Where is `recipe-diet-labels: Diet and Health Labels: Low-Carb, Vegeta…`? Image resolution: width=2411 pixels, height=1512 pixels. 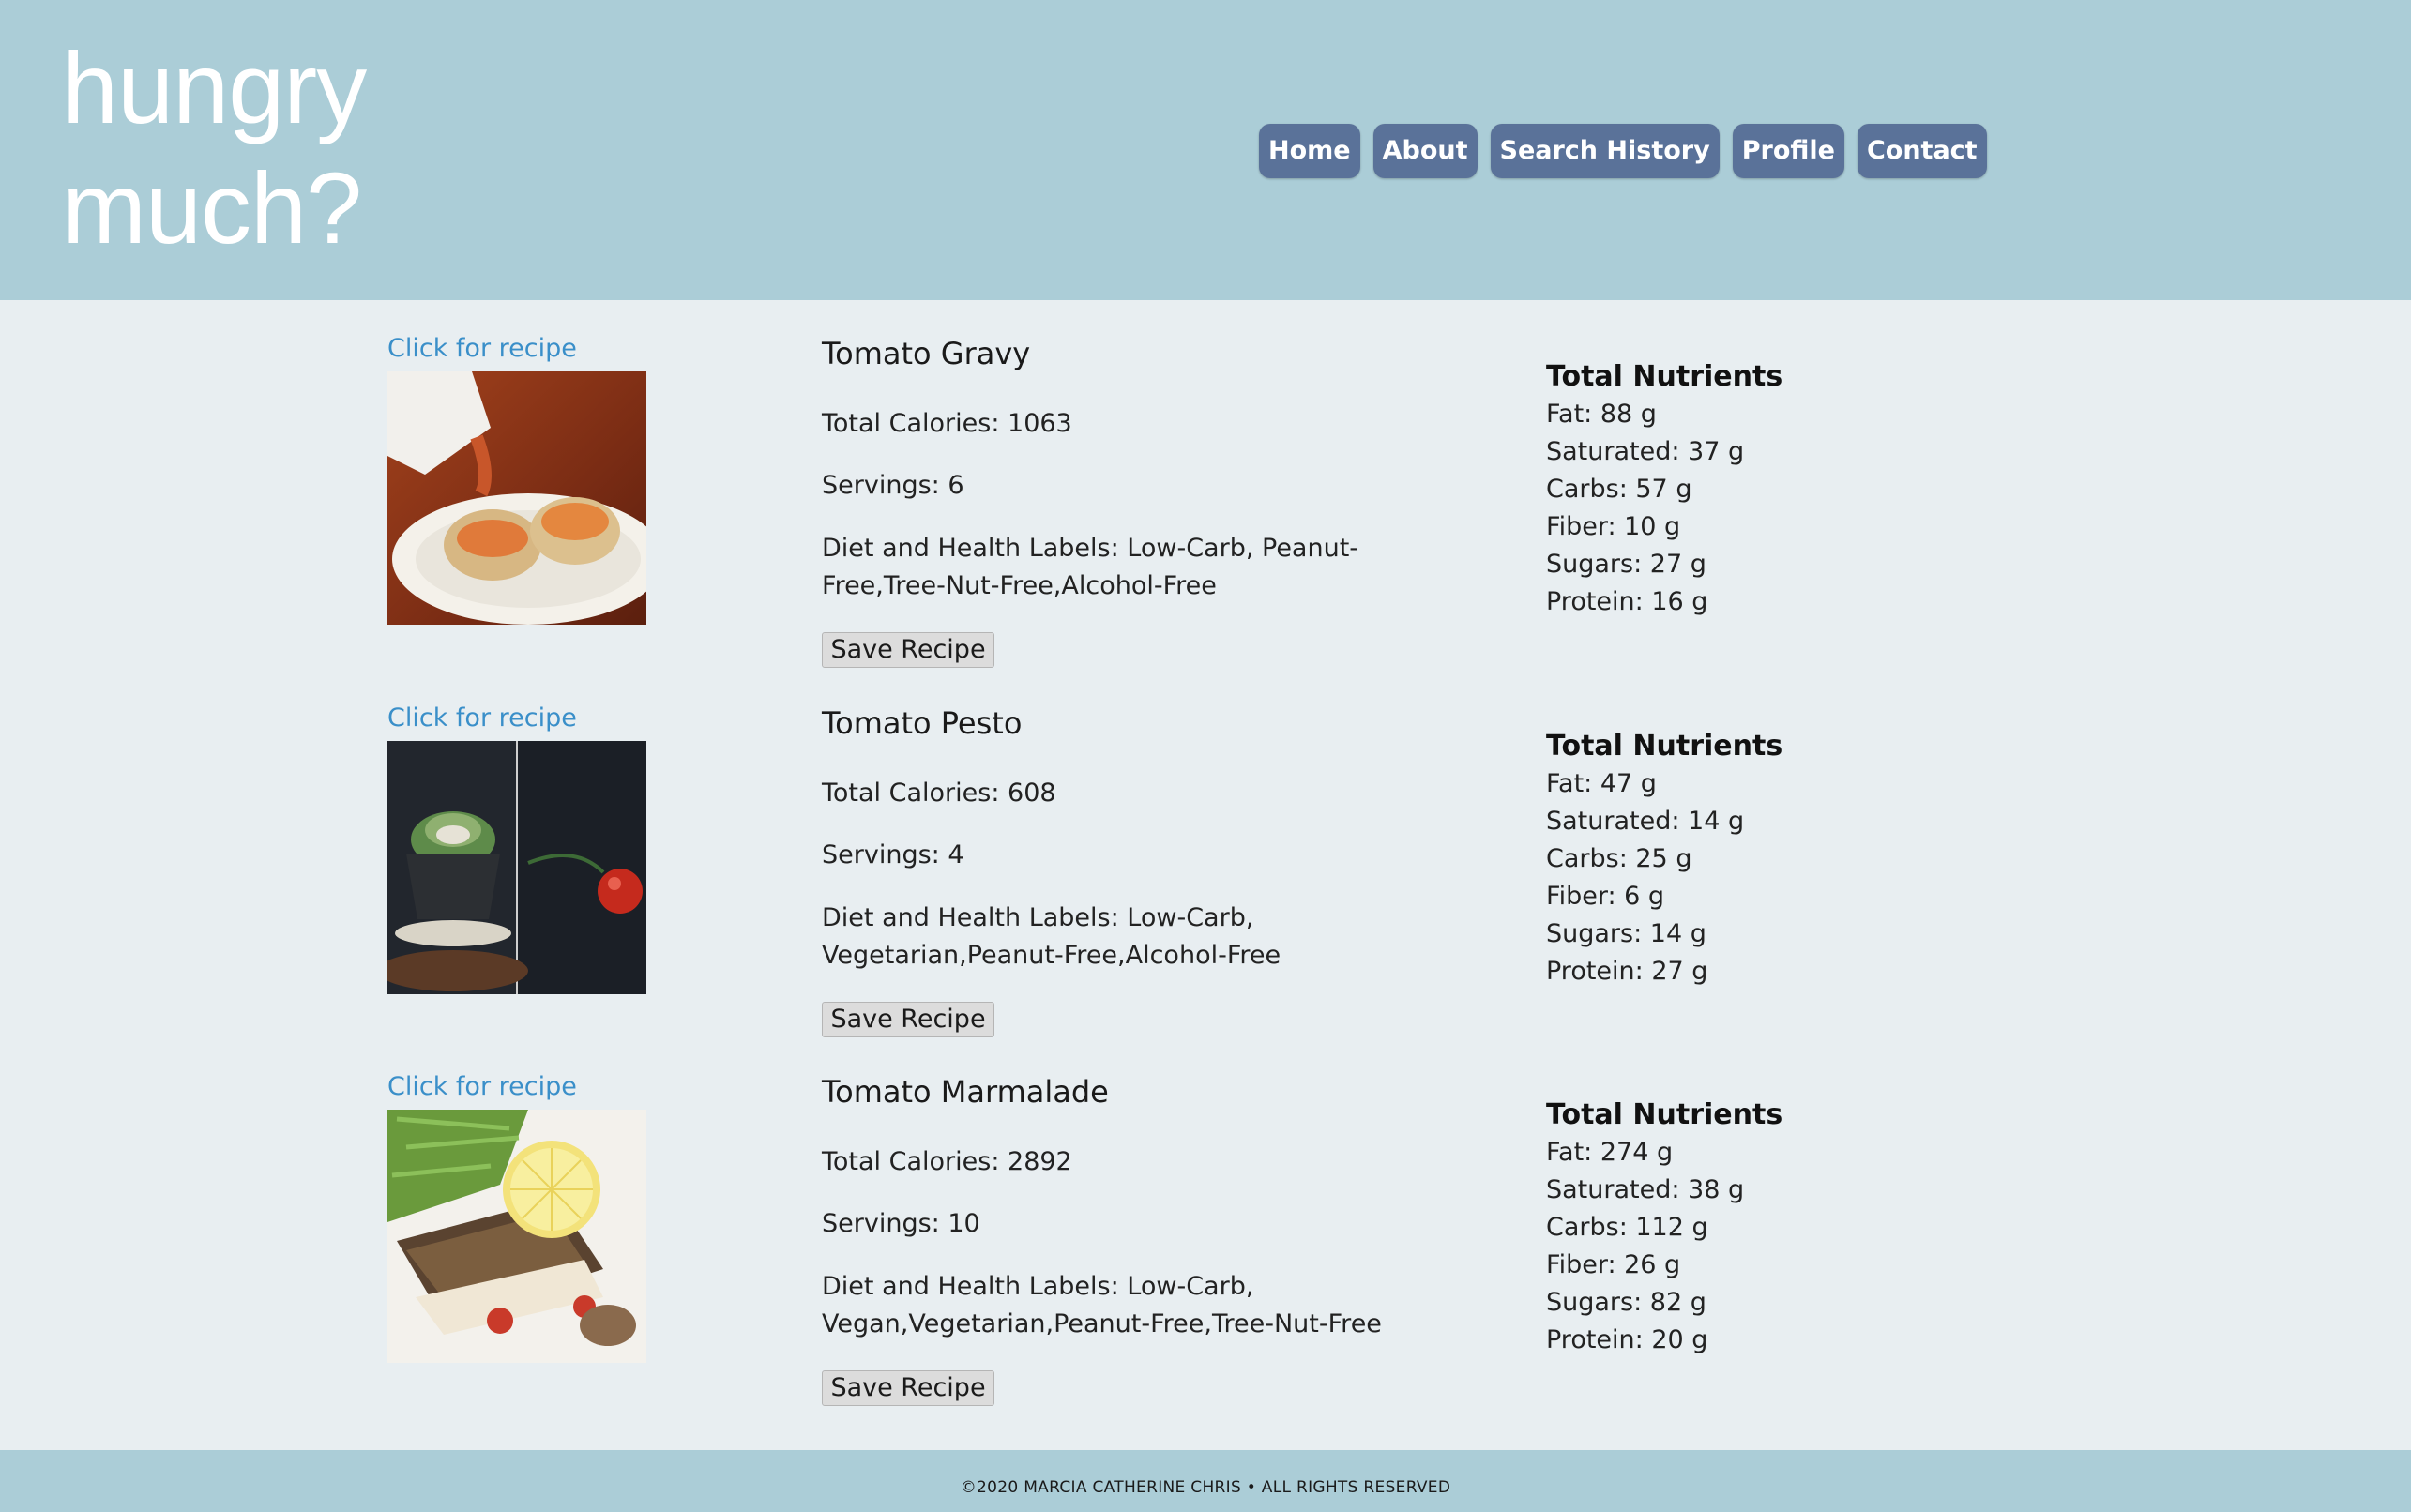 recipe-diet-labels: Diet and Health Labels: Low-Carb, Vegeta… is located at coordinates (1051, 936).